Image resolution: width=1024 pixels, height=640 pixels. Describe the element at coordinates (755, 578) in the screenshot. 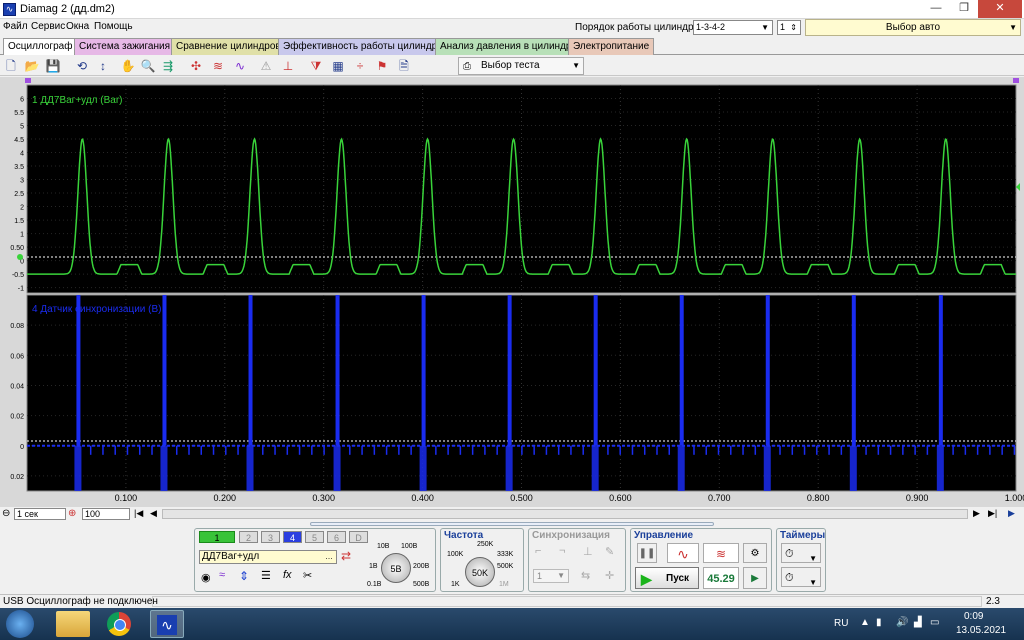

I see `auto-run-icon: ▶` at that location.